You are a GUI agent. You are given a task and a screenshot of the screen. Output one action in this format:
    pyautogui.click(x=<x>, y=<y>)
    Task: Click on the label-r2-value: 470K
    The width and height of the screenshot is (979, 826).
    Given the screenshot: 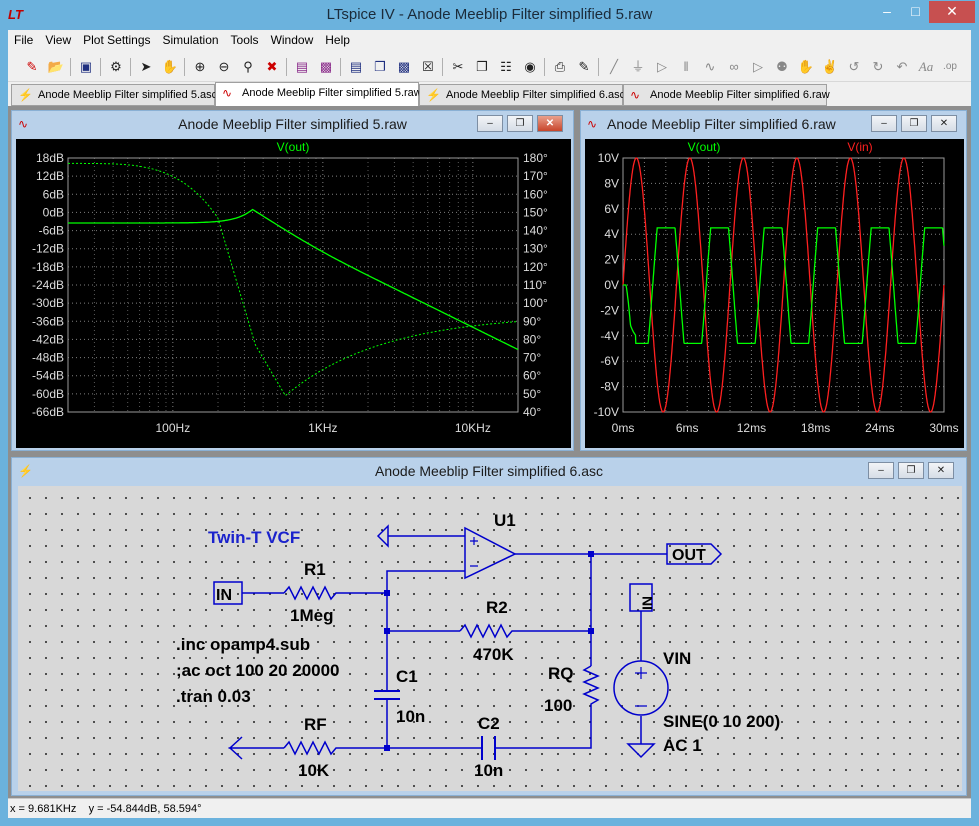 What is the action you would take?
    pyautogui.click(x=493, y=654)
    